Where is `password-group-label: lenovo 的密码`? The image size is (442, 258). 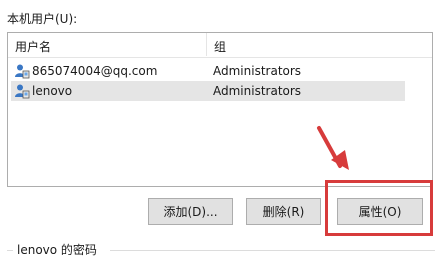 password-group-label: lenovo 的密码 is located at coordinates (57, 249).